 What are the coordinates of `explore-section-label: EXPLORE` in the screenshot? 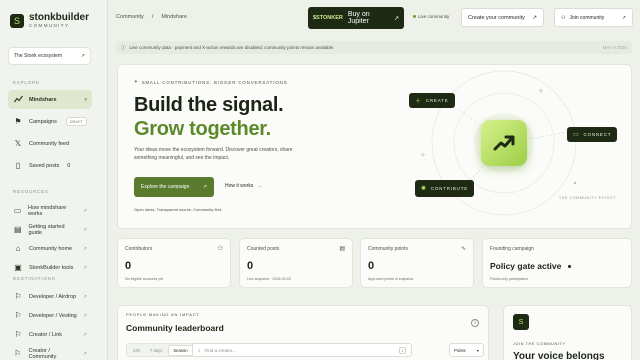 It's located at (26, 82).